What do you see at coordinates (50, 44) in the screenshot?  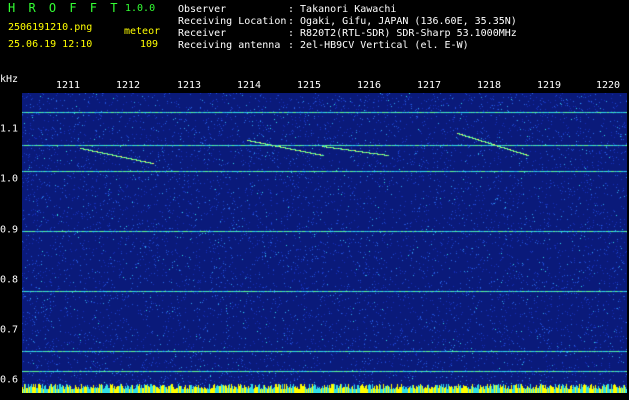 I see `timestamp: 25.06.19 12:10` at bounding box center [50, 44].